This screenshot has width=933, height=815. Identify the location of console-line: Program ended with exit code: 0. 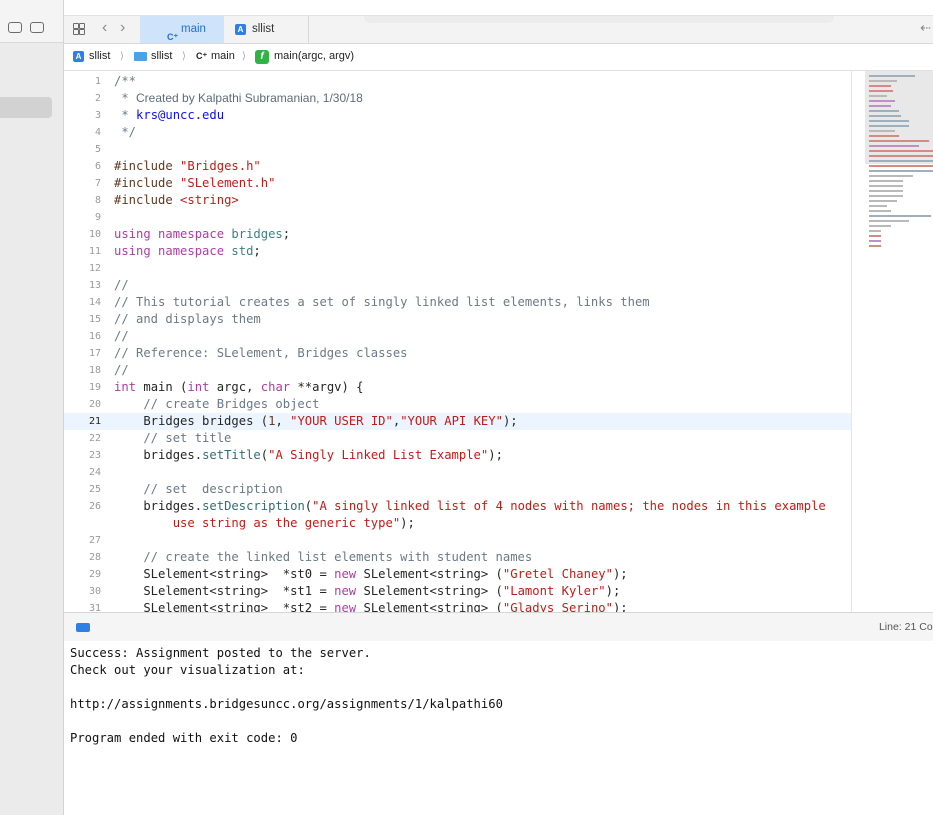
(184, 738).